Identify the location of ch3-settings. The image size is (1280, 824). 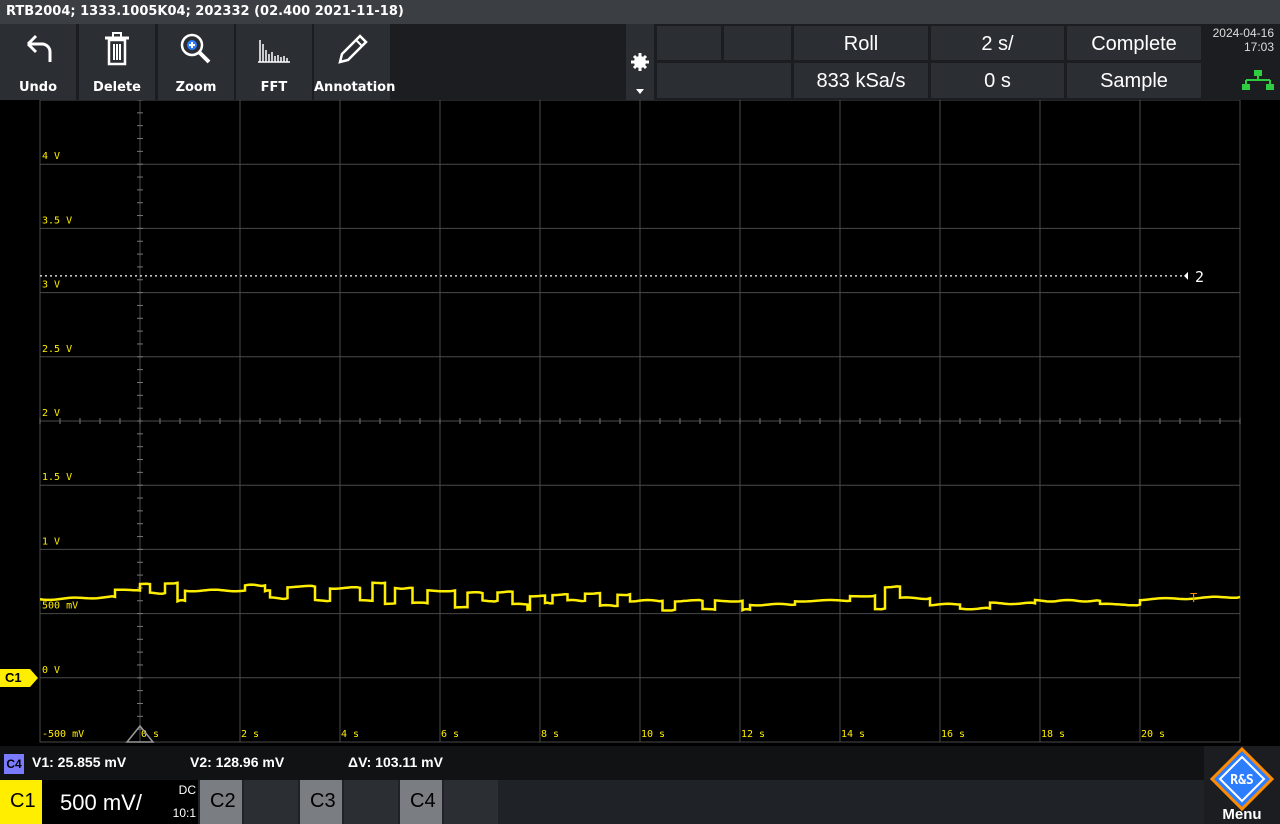
(371, 802).